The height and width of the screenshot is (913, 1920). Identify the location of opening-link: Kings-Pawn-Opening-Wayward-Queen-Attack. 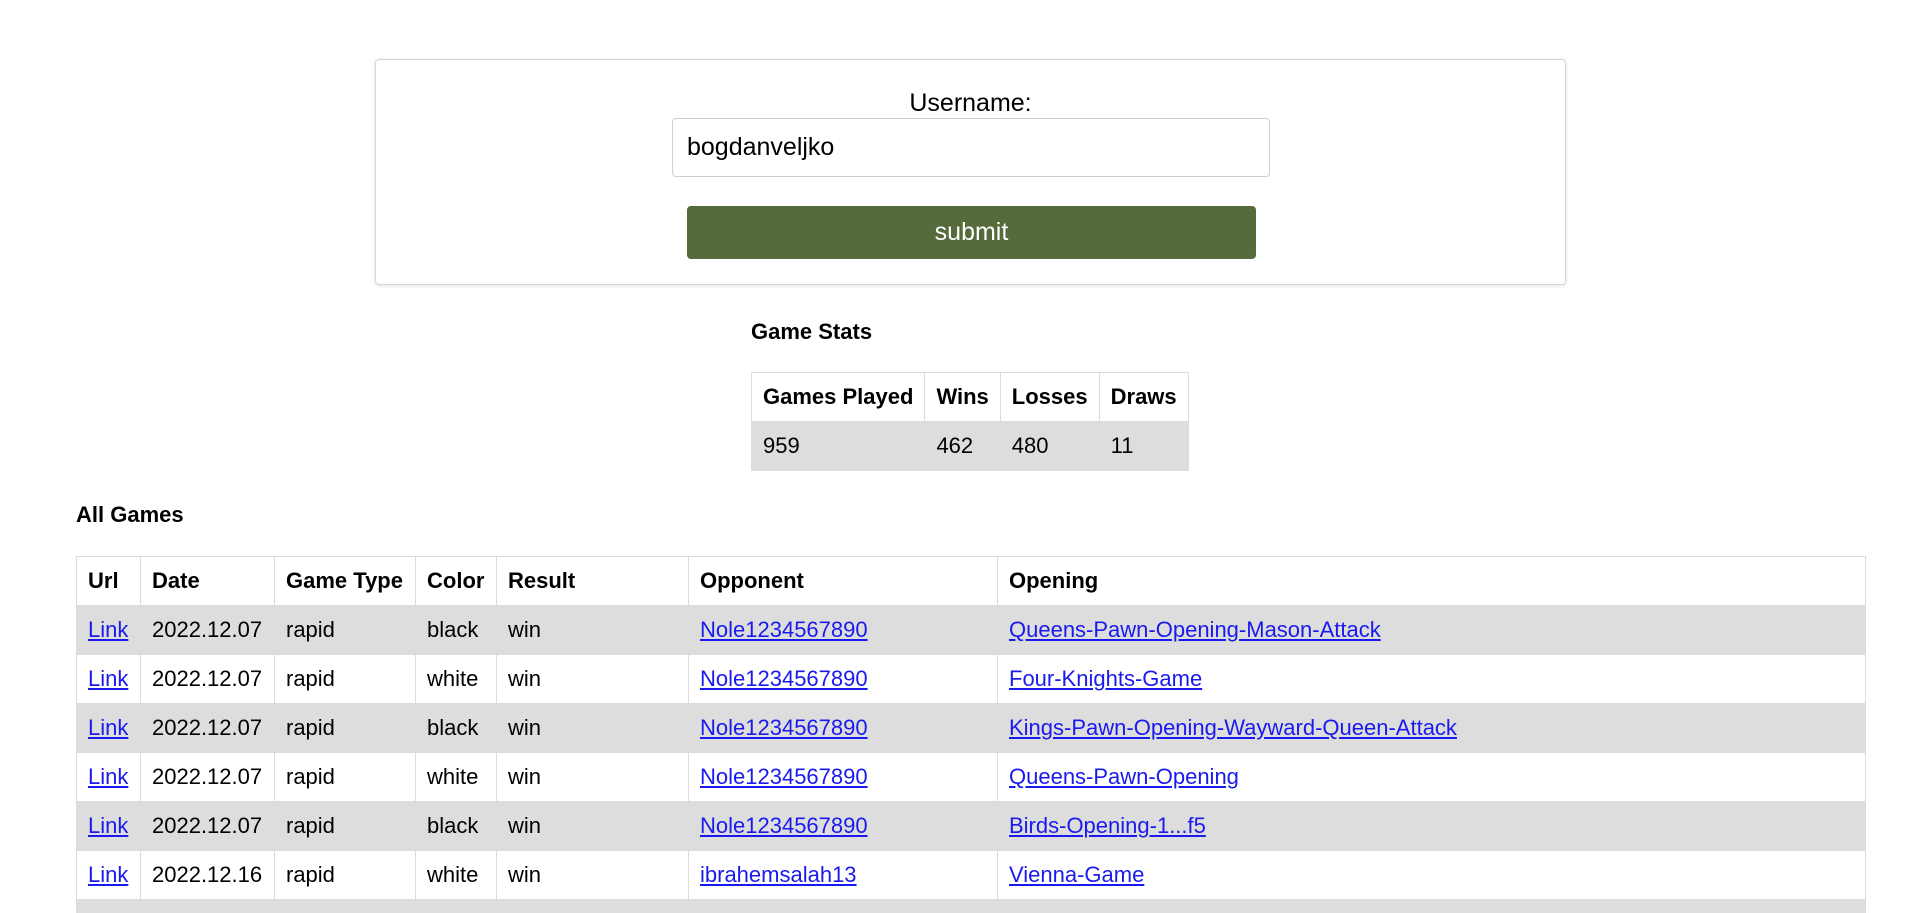
(1233, 727).